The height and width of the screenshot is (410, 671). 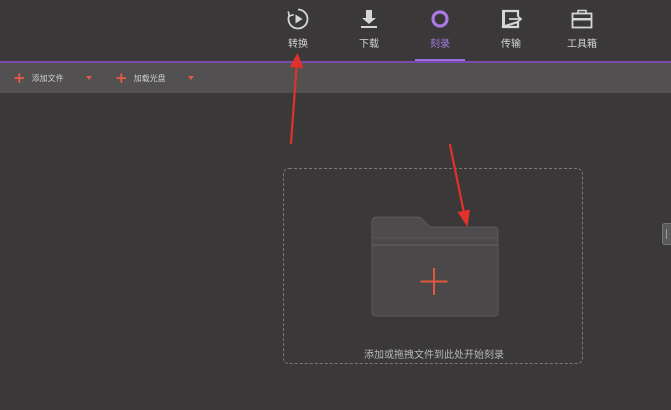 I want to click on grip-icon, so click(x=666, y=234).